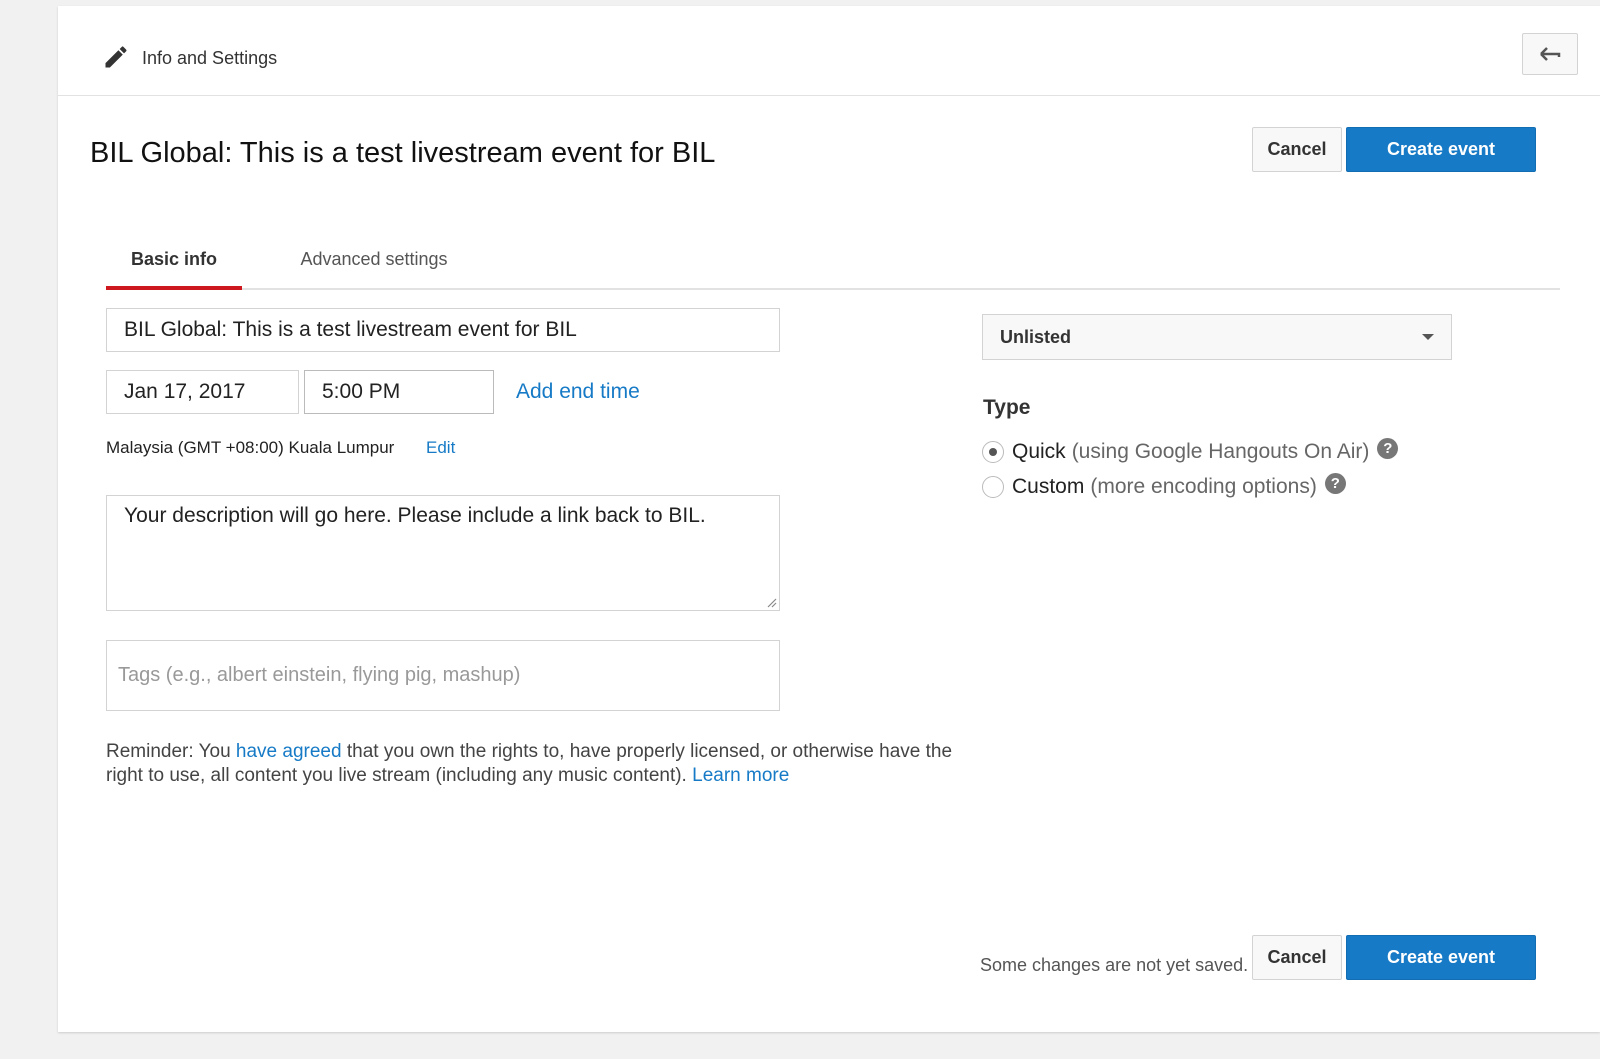 This screenshot has width=1600, height=1059. I want to click on custom-label: Custom, so click(1048, 486).